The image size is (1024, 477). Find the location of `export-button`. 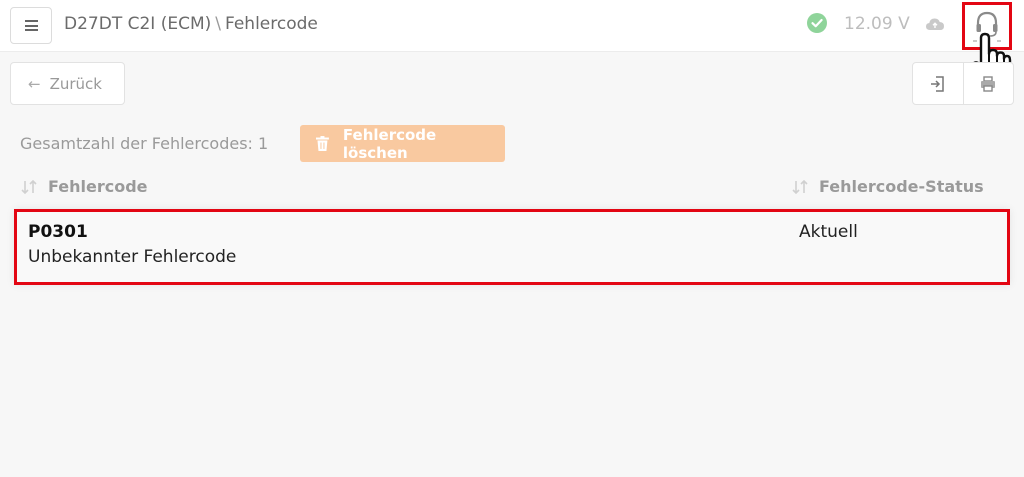

export-button is located at coordinates (938, 83).